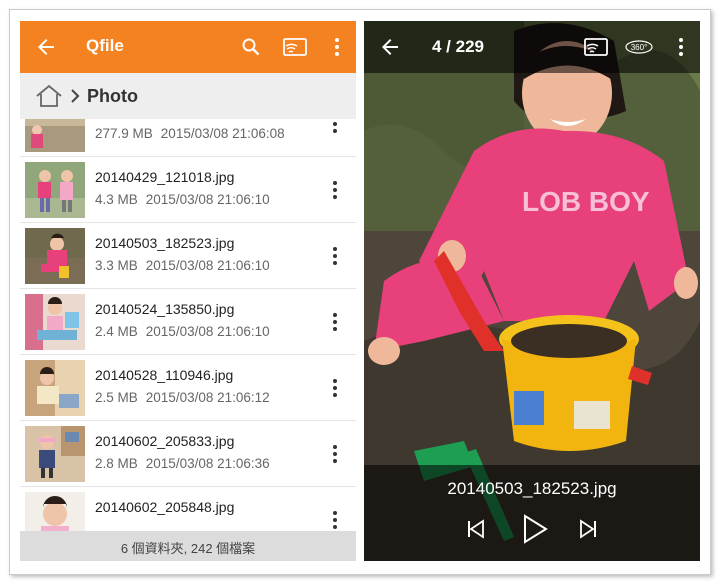  I want to click on file-size: 4.3 MB, so click(116, 199).